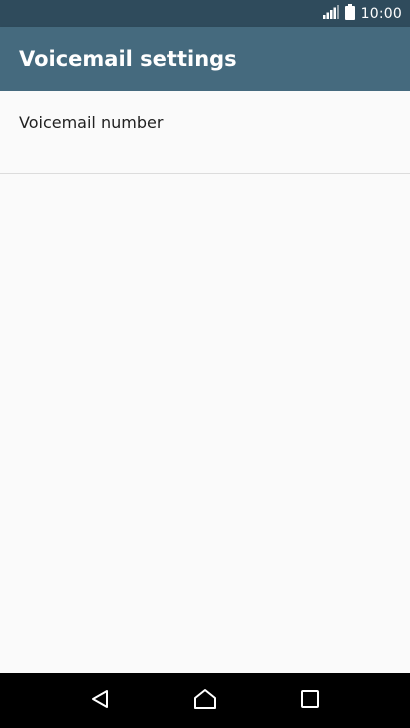  I want to click on back-button, so click(100, 701).